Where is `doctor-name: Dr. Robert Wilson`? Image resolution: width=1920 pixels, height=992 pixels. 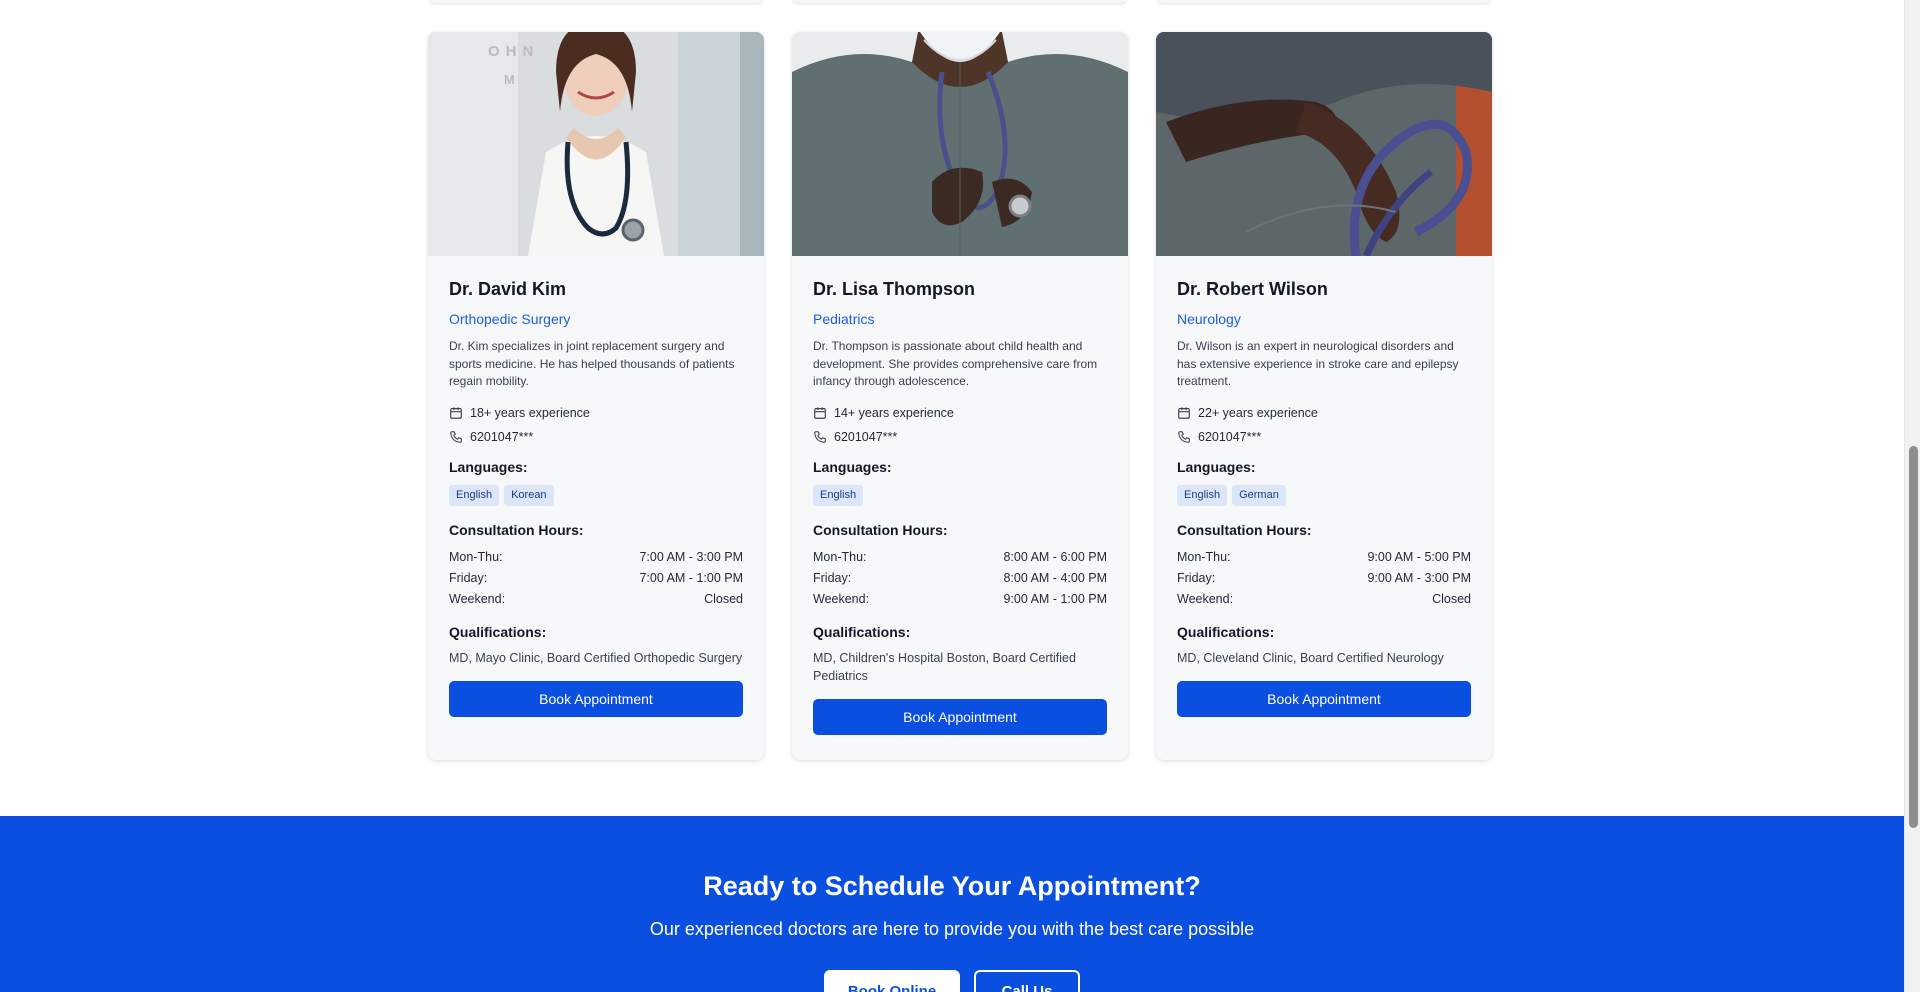
doctor-name: Dr. Robert Wilson is located at coordinates (1252, 289).